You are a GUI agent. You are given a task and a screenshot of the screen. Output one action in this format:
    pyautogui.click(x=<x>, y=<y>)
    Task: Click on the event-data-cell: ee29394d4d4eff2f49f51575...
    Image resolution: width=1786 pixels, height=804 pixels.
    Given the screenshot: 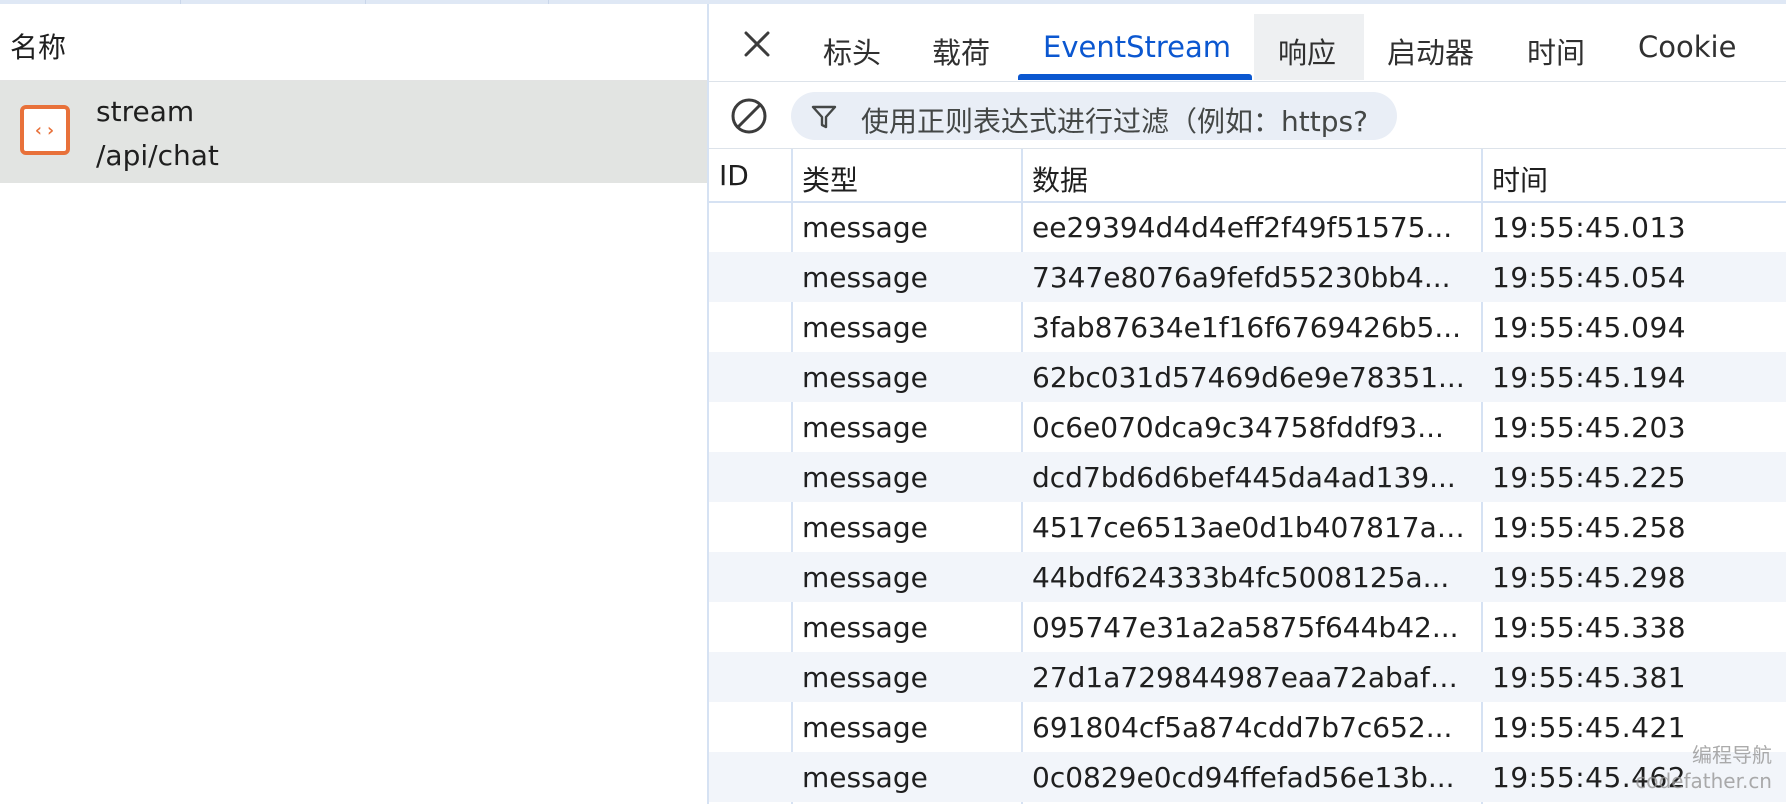 What is the action you would take?
    pyautogui.click(x=1242, y=227)
    